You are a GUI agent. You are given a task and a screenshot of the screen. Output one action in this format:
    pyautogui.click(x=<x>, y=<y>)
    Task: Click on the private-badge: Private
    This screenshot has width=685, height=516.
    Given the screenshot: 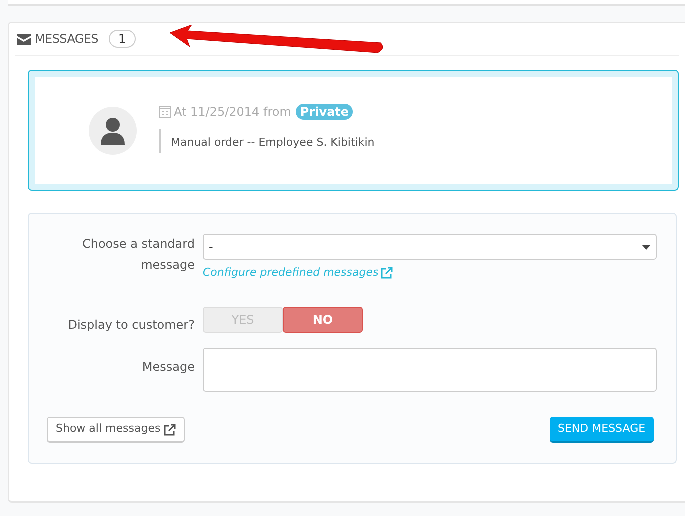 What is the action you would take?
    pyautogui.click(x=325, y=112)
    